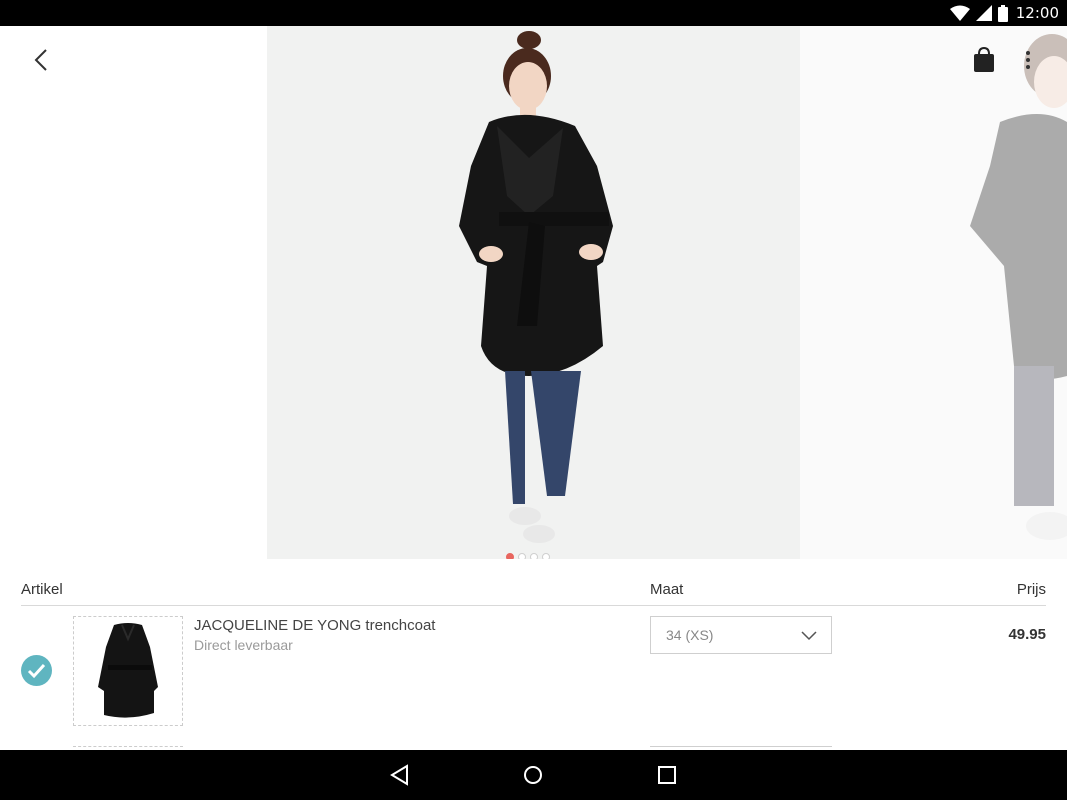 This screenshot has width=1067, height=800. I want to click on back-button, so click(42, 60).